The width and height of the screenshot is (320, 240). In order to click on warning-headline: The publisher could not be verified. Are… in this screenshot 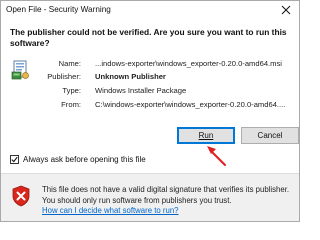, I will do `click(148, 37)`.